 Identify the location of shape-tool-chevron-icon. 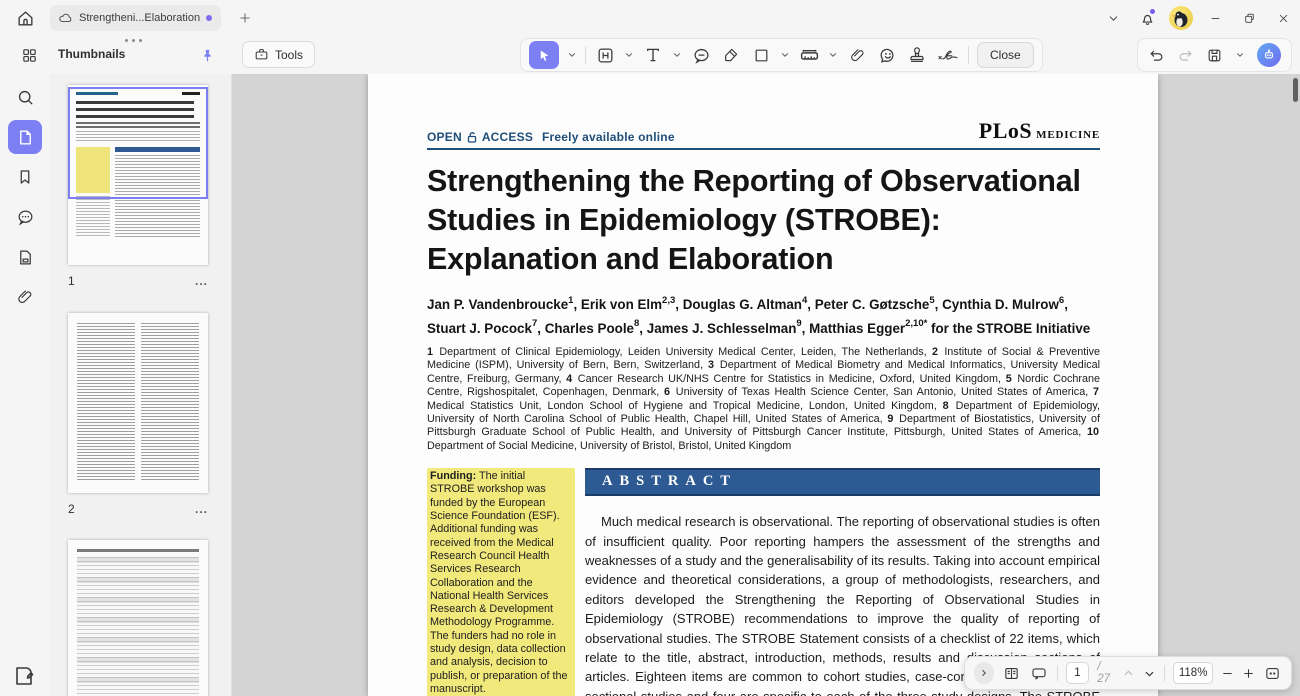
(785, 55).